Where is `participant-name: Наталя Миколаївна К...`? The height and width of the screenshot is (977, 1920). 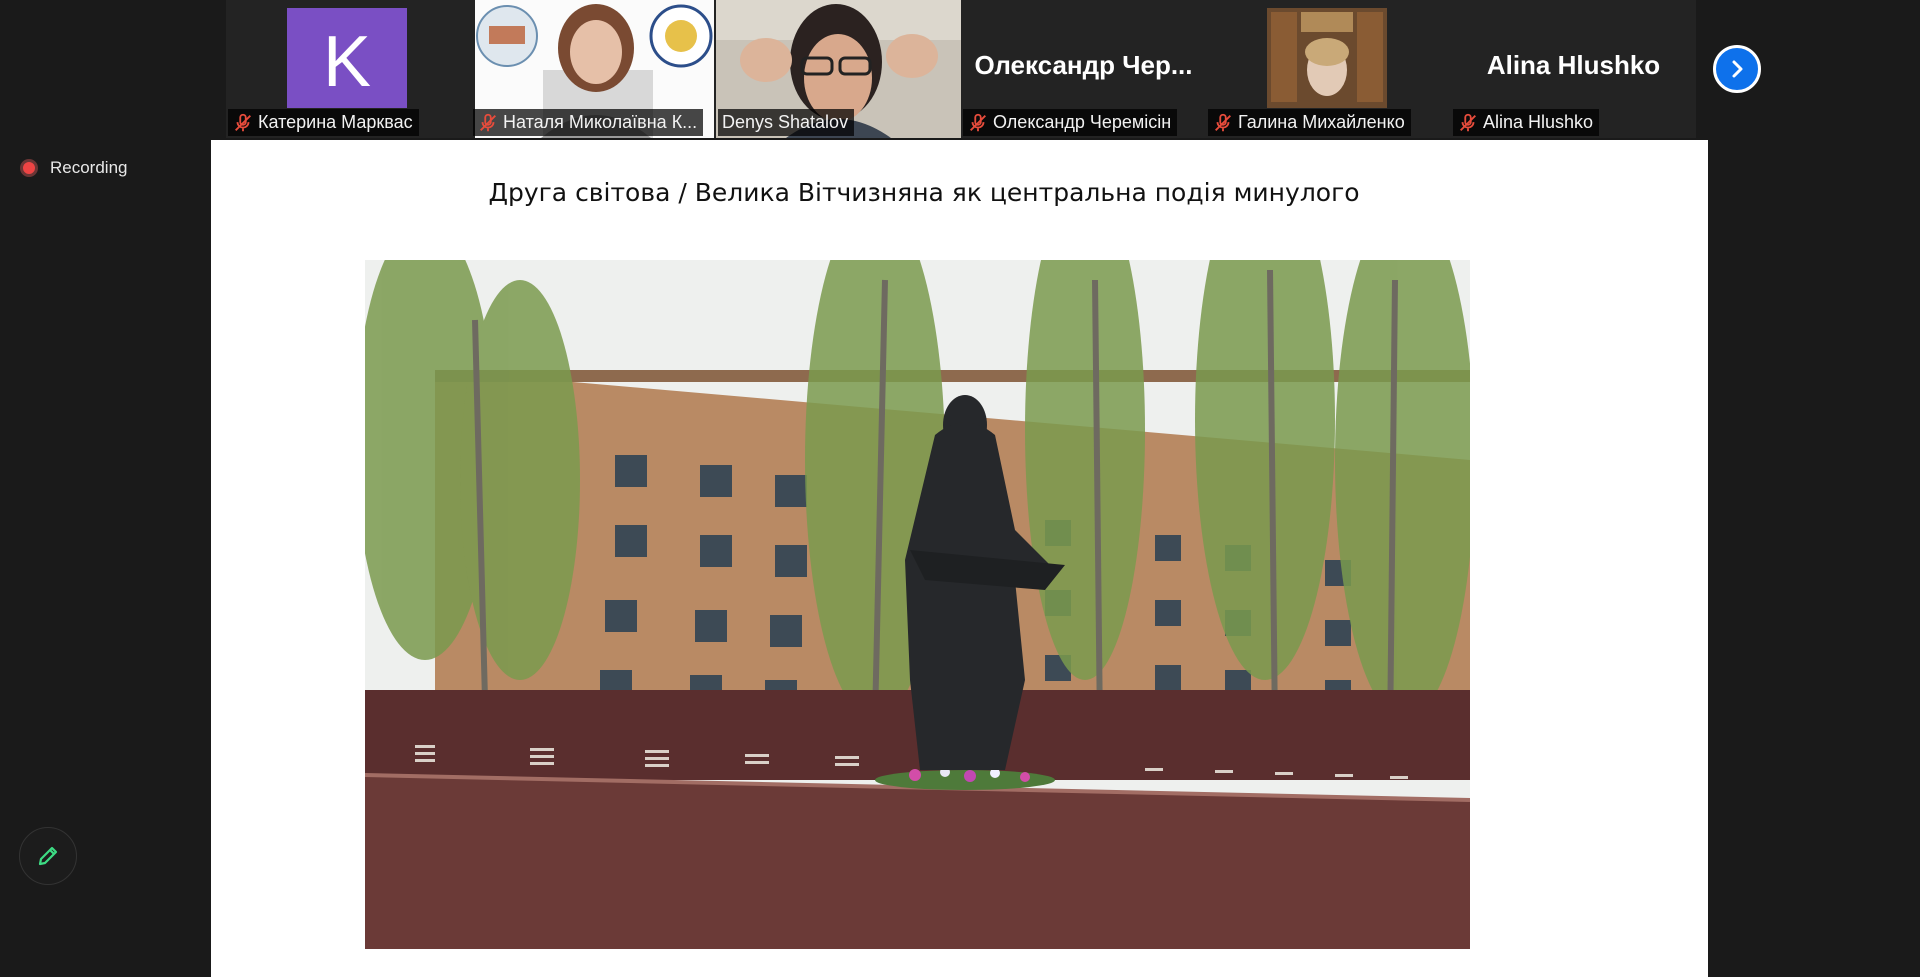 participant-name: Наталя Миколаївна К... is located at coordinates (600, 122).